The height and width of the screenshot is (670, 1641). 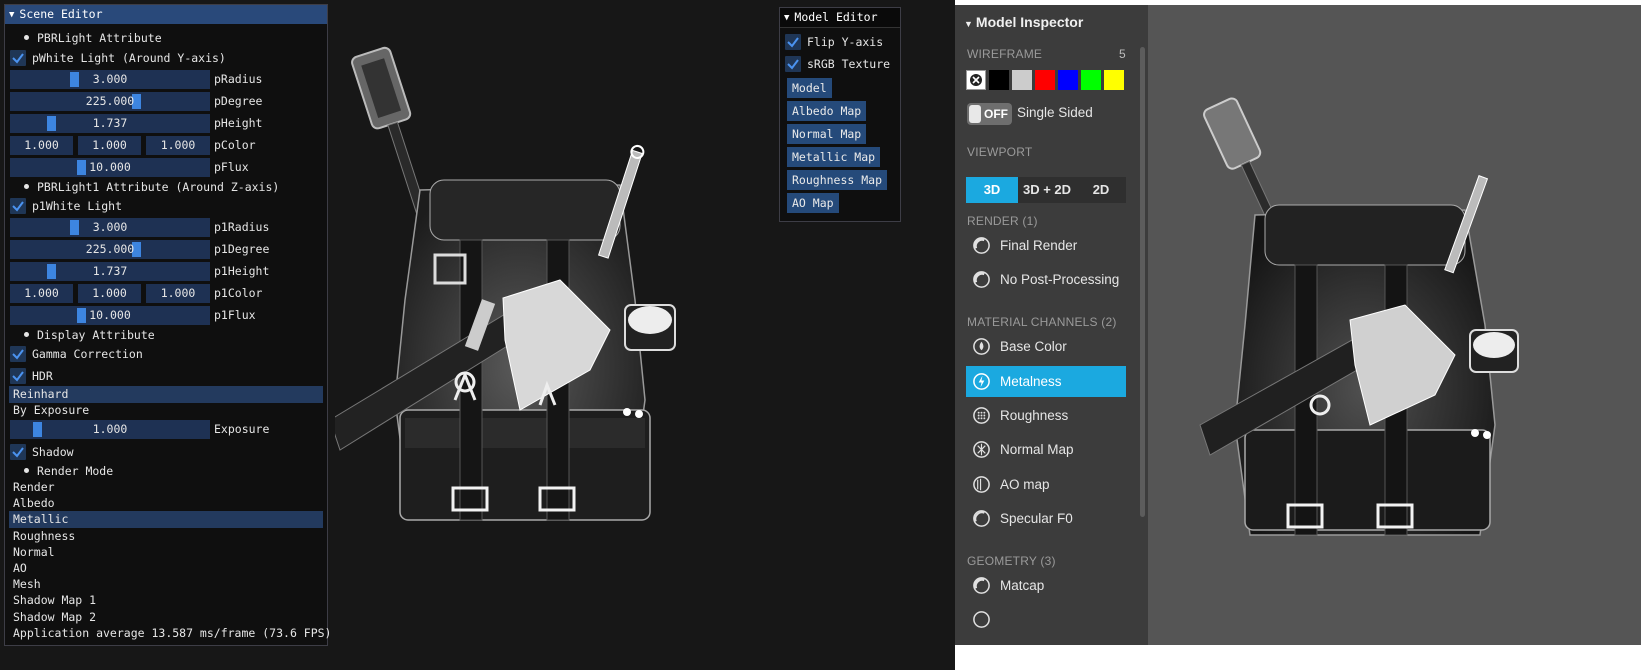 What do you see at coordinates (1359, 316) in the screenshot?
I see `backpack-model-preview` at bounding box center [1359, 316].